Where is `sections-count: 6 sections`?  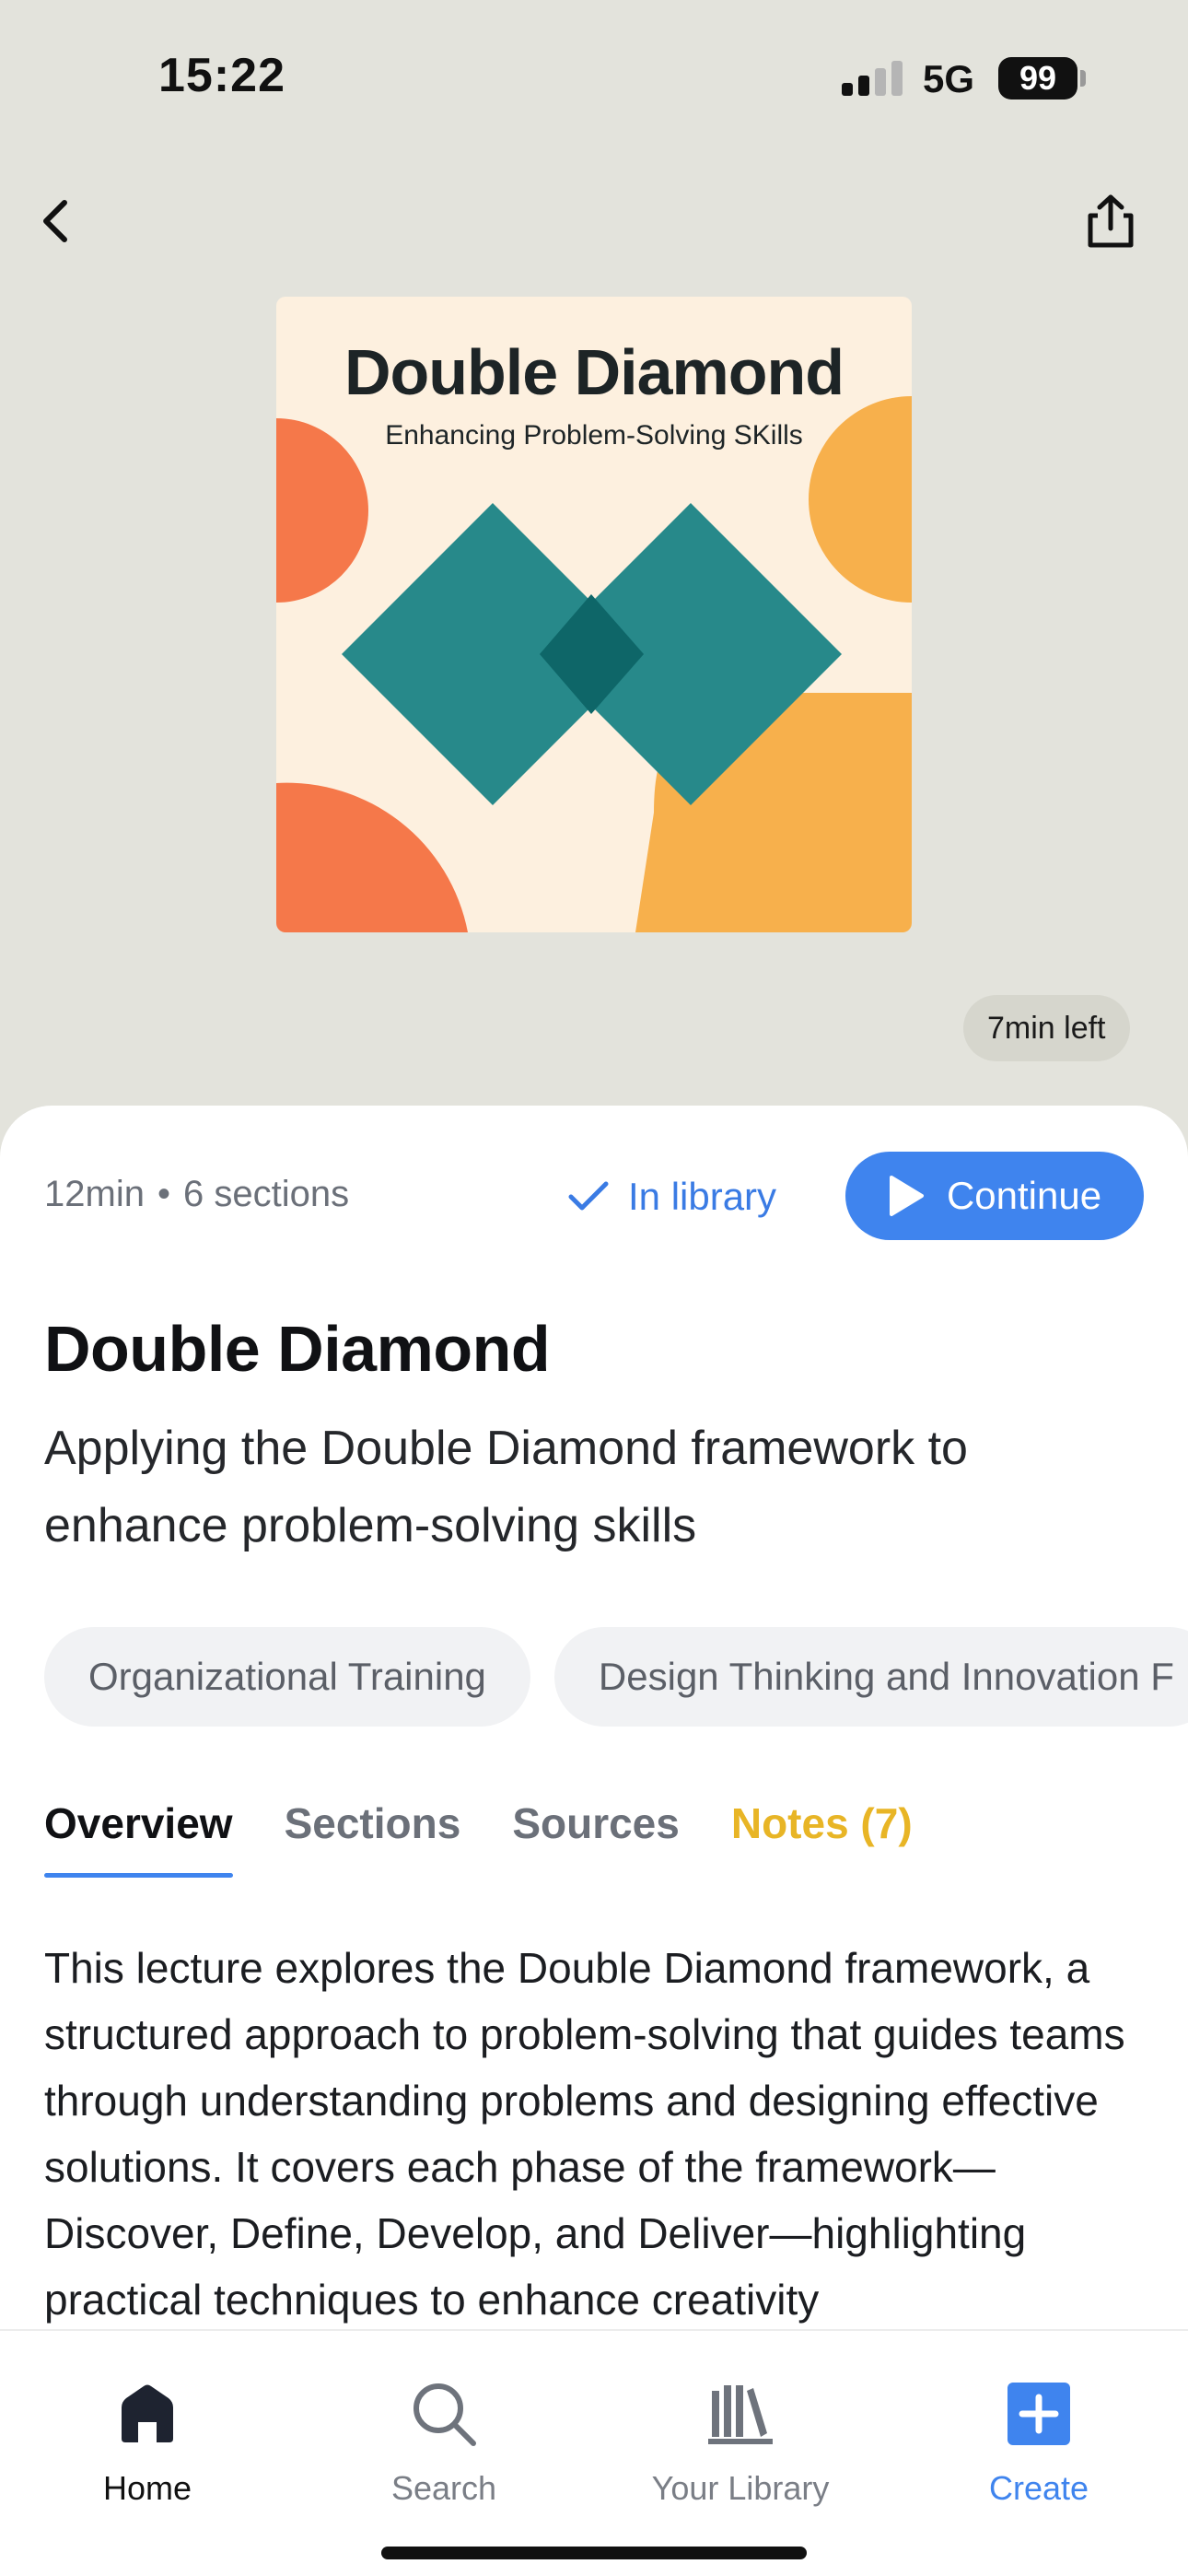 sections-count: 6 sections is located at coordinates (266, 1194).